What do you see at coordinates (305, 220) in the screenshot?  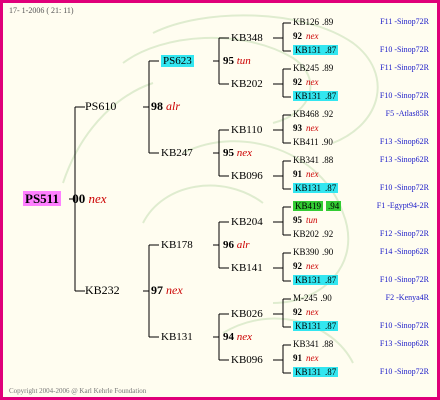 I see `g5-score: 95 tun` at bounding box center [305, 220].